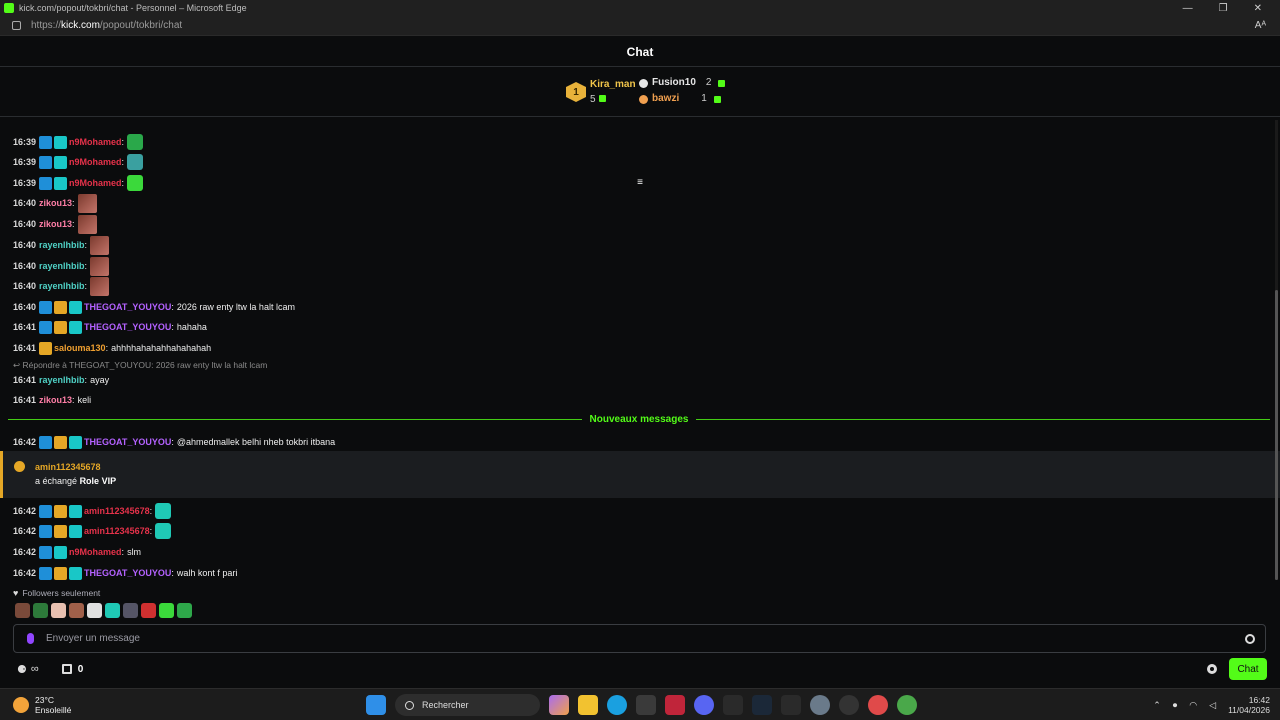 Image resolution: width=1280 pixels, height=720 pixels. What do you see at coordinates (1258, 8) in the screenshot?
I see `close-icon: ✕` at bounding box center [1258, 8].